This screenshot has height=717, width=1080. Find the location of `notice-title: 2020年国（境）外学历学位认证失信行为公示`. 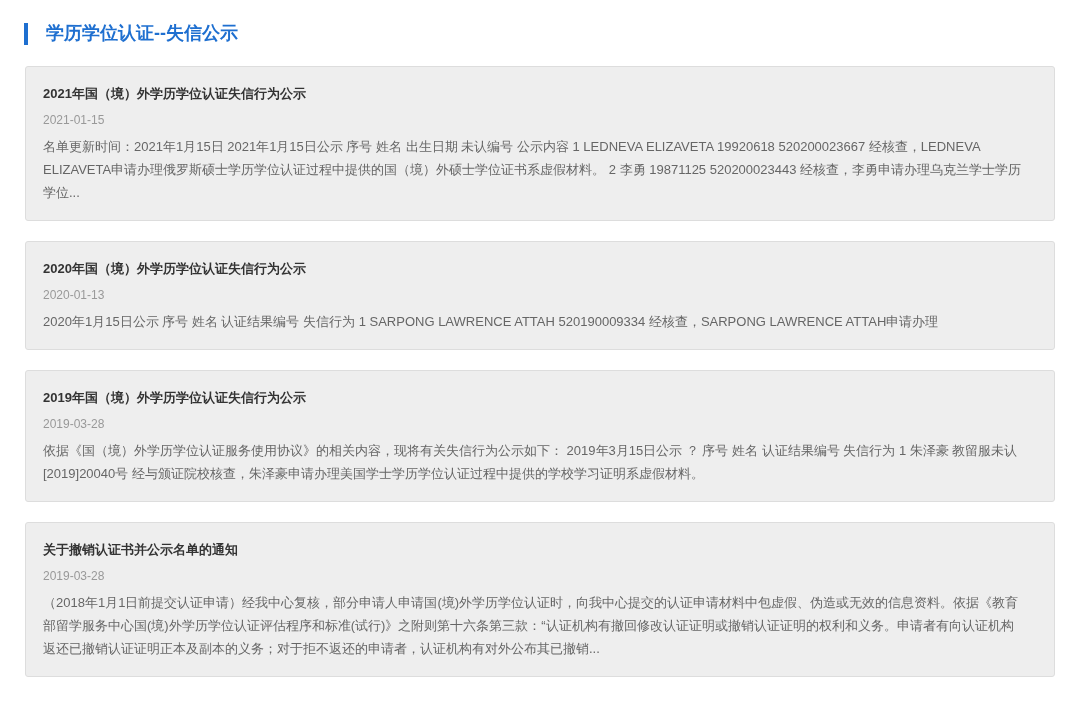

notice-title: 2020年国（境）外学历学位认证失信行为公示 is located at coordinates (540, 269).